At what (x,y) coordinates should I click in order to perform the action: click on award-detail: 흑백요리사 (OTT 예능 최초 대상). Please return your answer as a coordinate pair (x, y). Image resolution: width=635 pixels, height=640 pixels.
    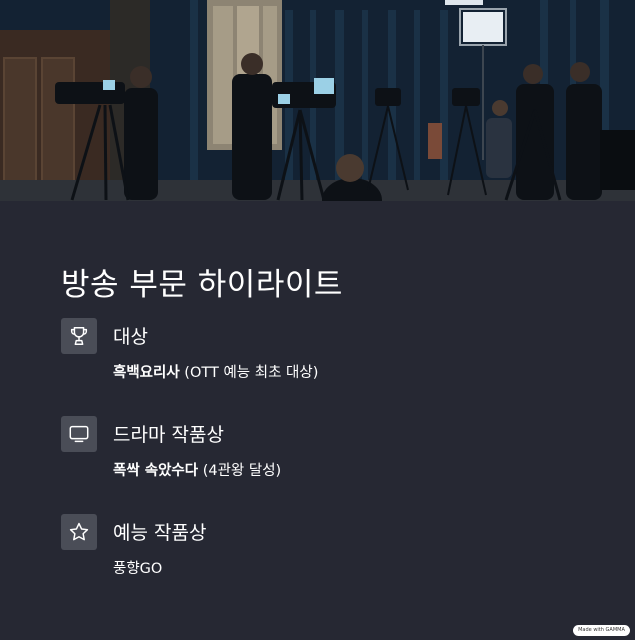
    Looking at the image, I should click on (215, 371).